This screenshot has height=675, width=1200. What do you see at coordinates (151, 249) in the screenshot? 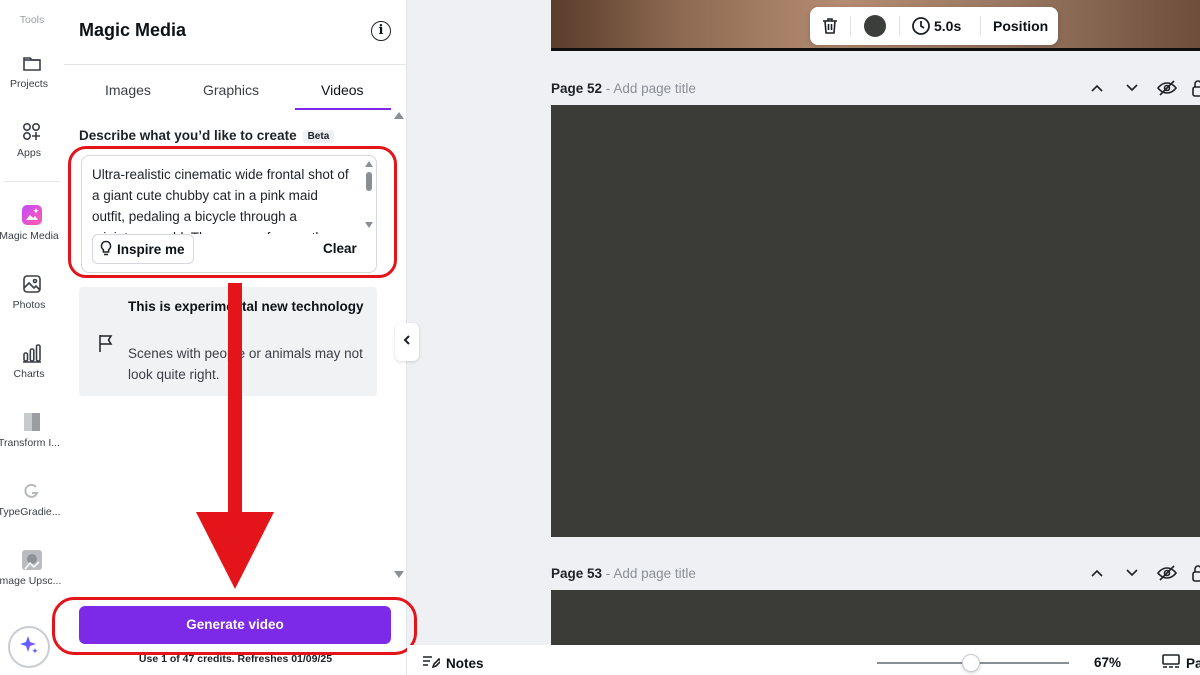
I see `inspire-me-label: Inspire me` at bounding box center [151, 249].